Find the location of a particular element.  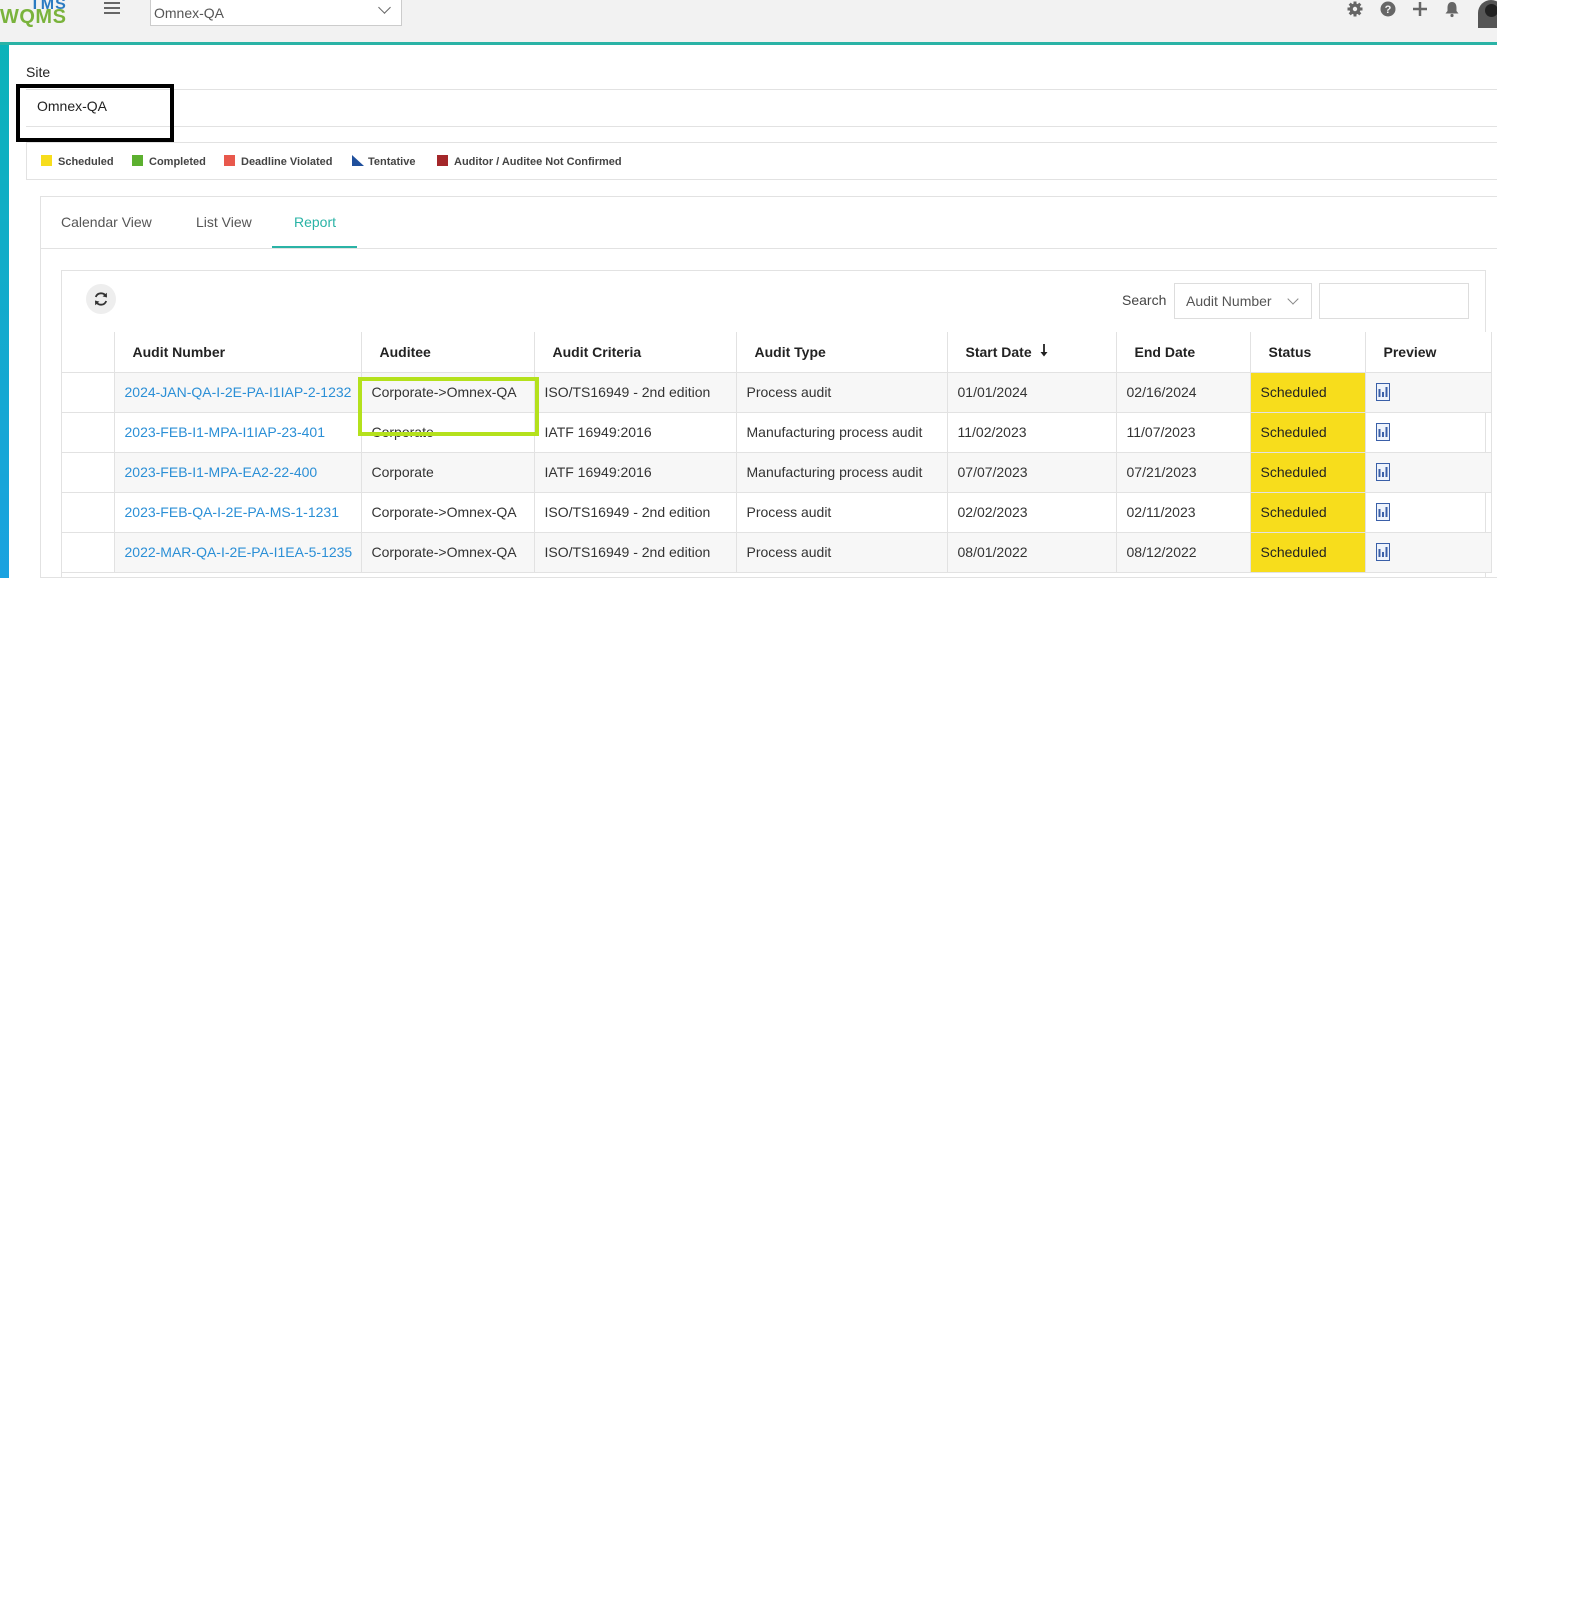

end-date-cell: 08/12/2022 is located at coordinates (1183, 552).